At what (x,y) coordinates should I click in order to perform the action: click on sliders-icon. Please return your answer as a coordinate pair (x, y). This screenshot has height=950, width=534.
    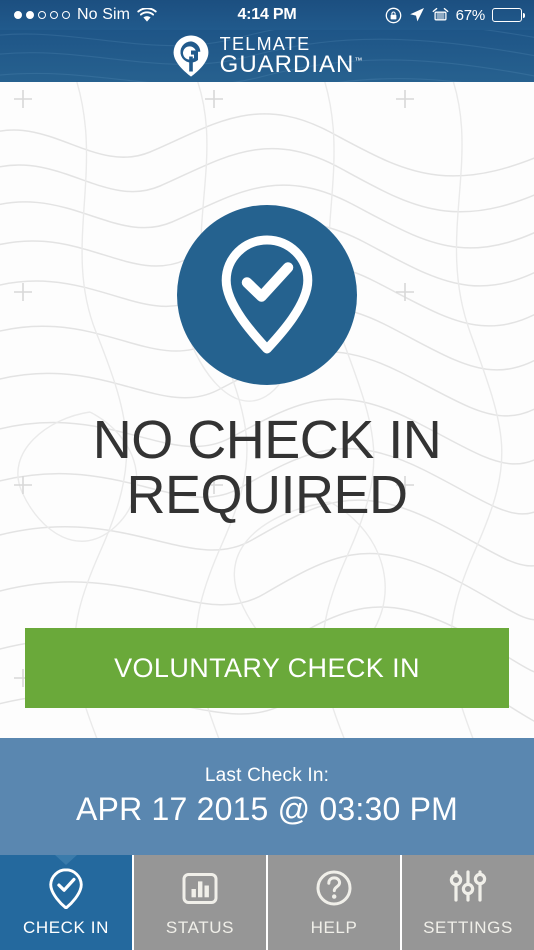
    Looking at the image, I should click on (468, 886).